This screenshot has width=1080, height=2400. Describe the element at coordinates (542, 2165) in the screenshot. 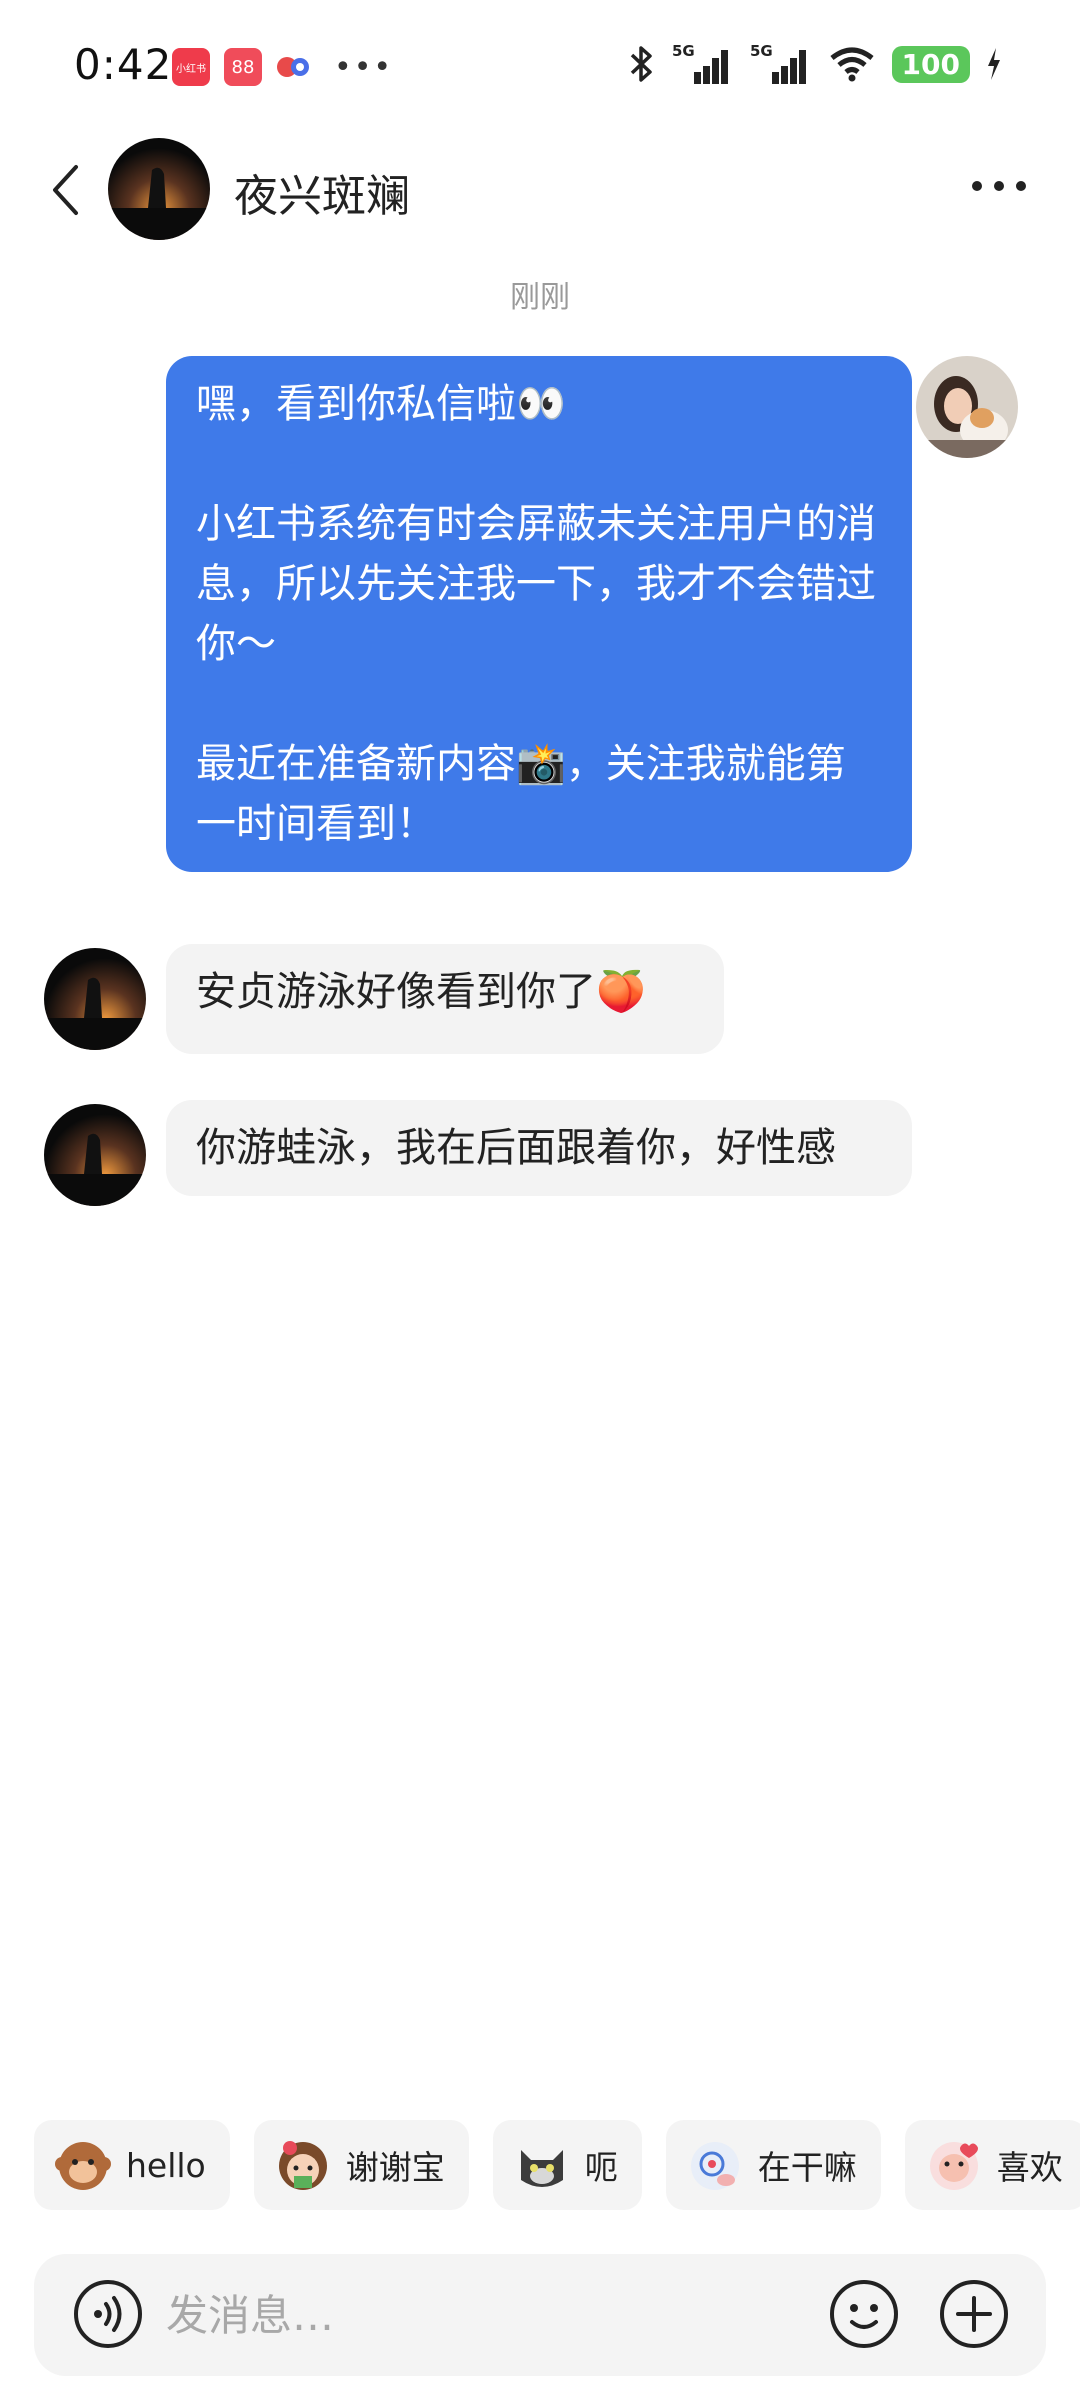

I see `cat-emoji-icon` at that location.